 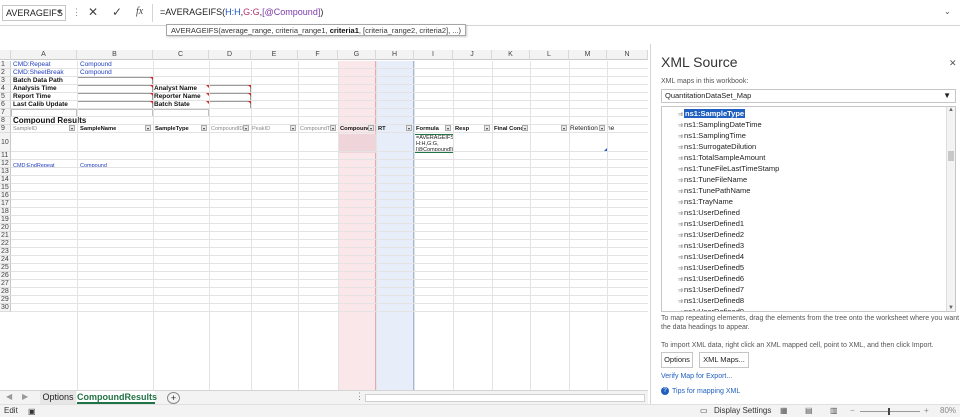 I want to click on row-header: 21, so click(x=5, y=236).